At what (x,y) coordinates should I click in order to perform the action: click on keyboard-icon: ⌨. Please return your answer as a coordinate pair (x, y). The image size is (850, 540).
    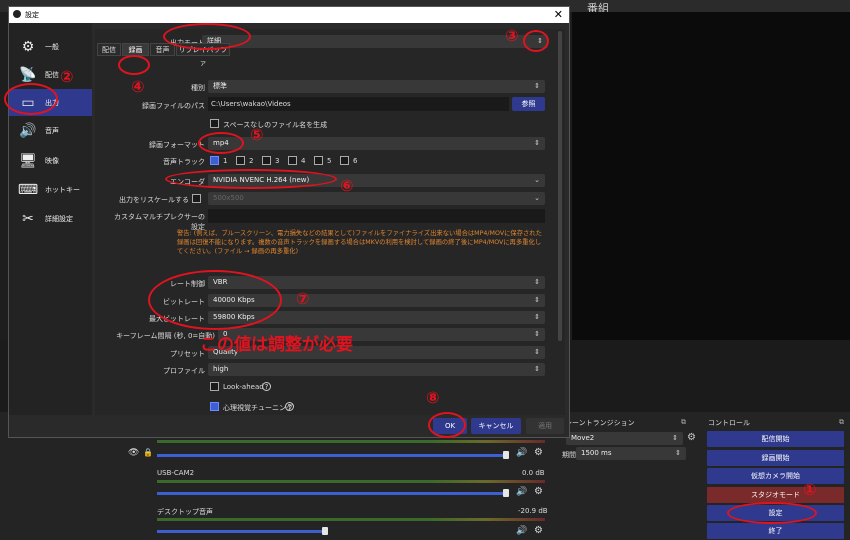
    Looking at the image, I should click on (28, 189).